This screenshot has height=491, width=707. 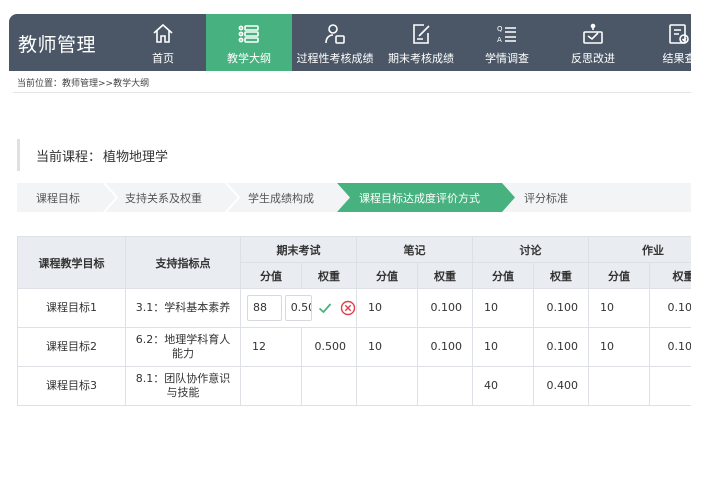 What do you see at coordinates (530, 249) in the screenshot?
I see `header-group-discussion: 讨论` at bounding box center [530, 249].